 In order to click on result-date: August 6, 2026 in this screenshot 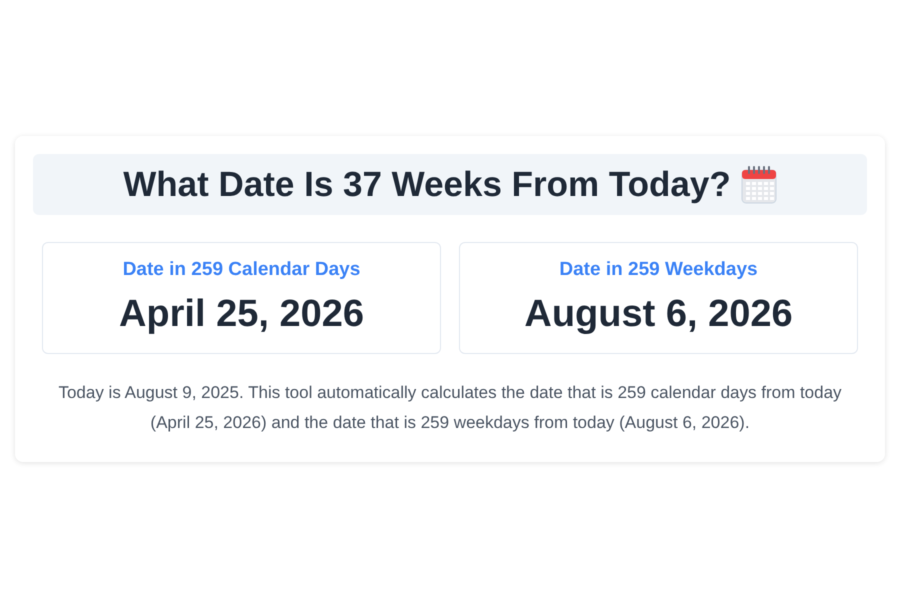, I will do `click(658, 314)`.